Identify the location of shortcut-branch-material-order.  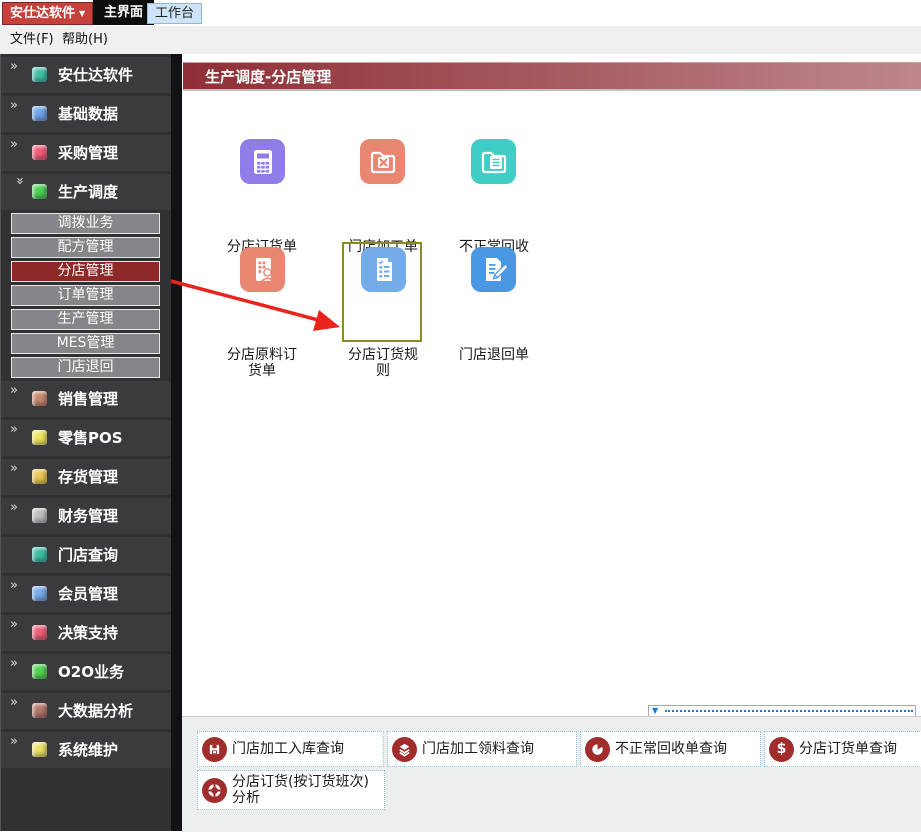
(262, 269).